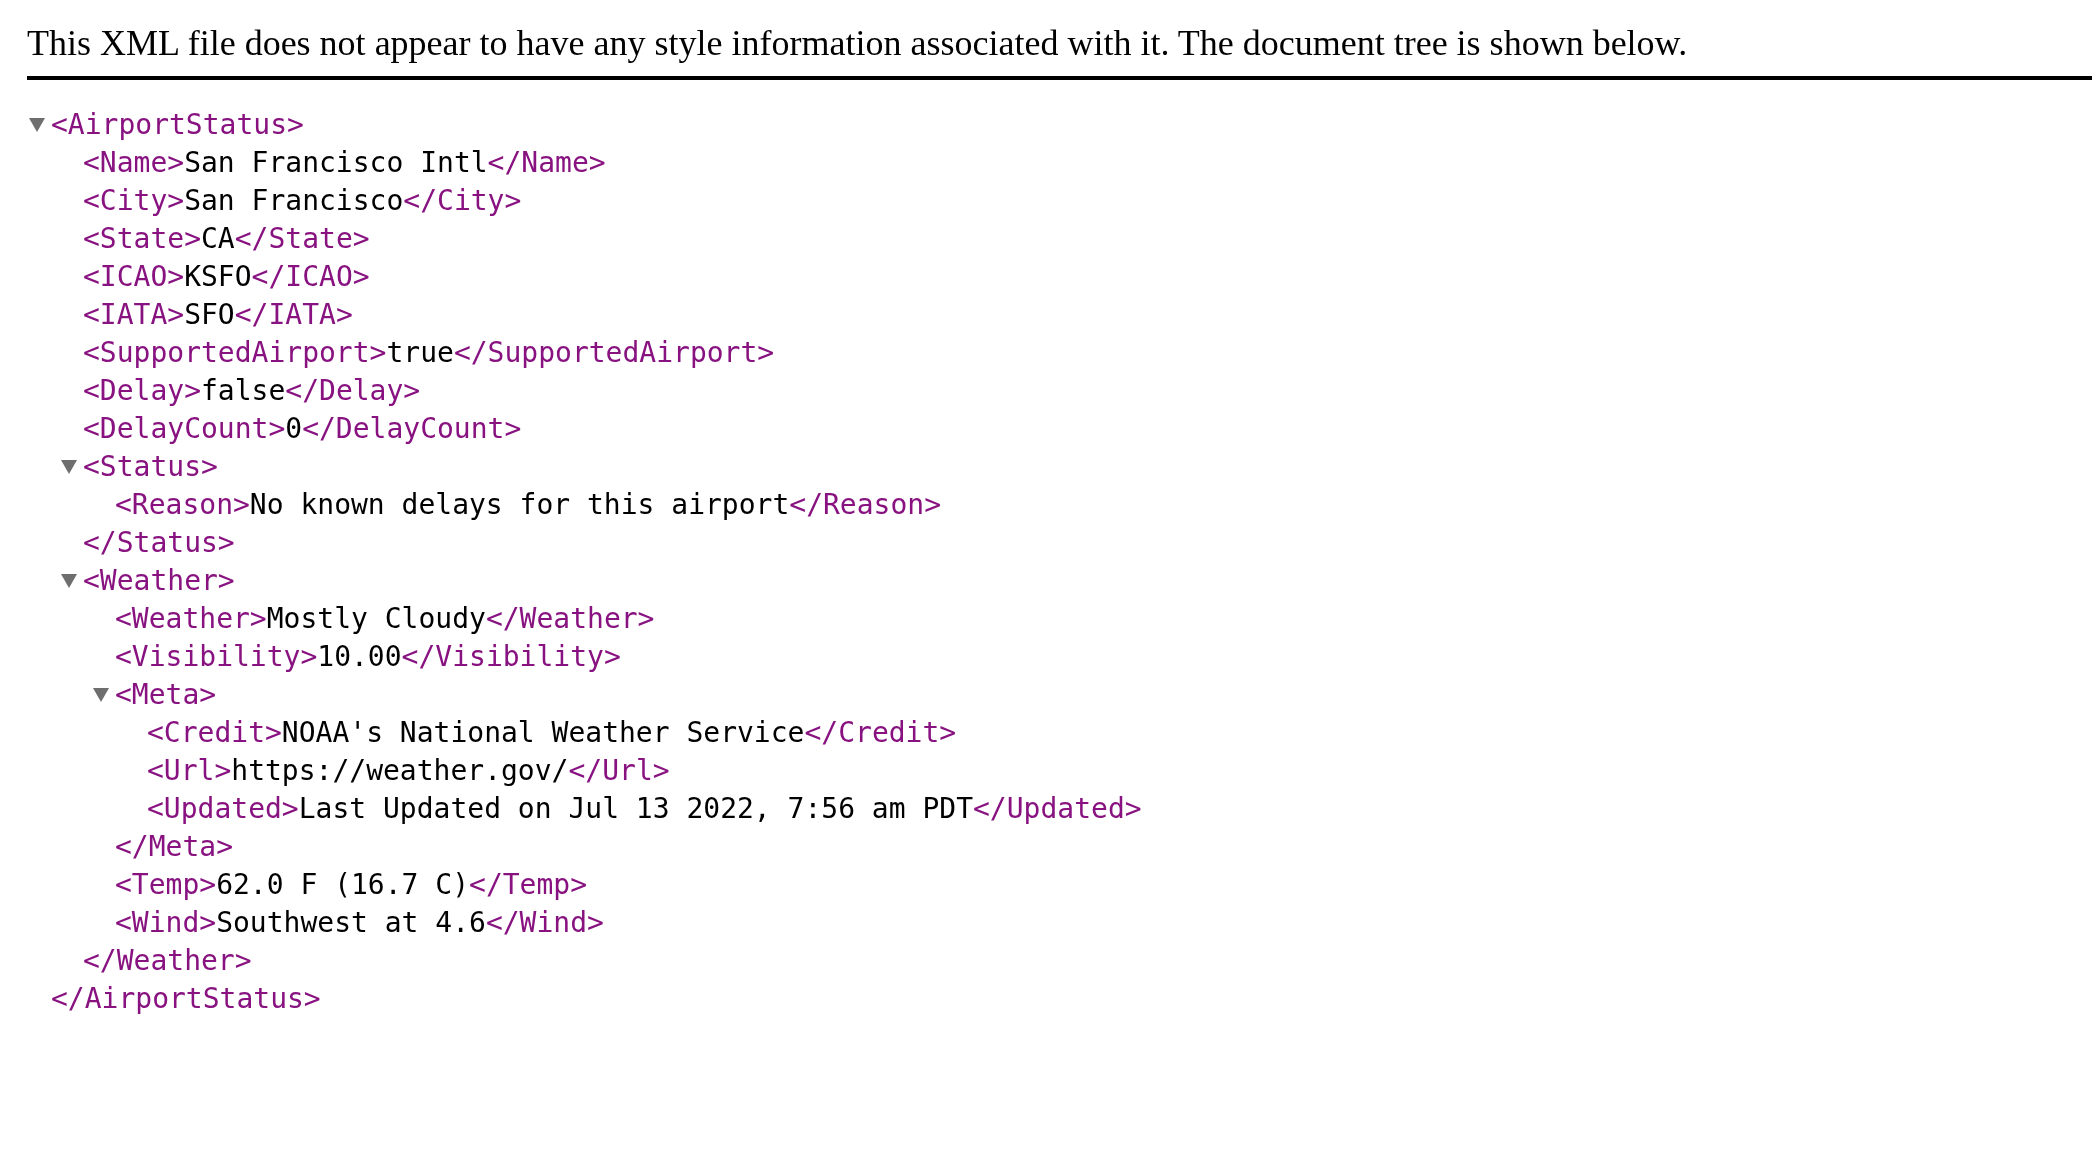 The width and height of the screenshot is (2092, 1172). Describe the element at coordinates (857, 43) in the screenshot. I see `info-message: This XML file does not appear to have any style information associated with it. The document tree is shown below.` at that location.